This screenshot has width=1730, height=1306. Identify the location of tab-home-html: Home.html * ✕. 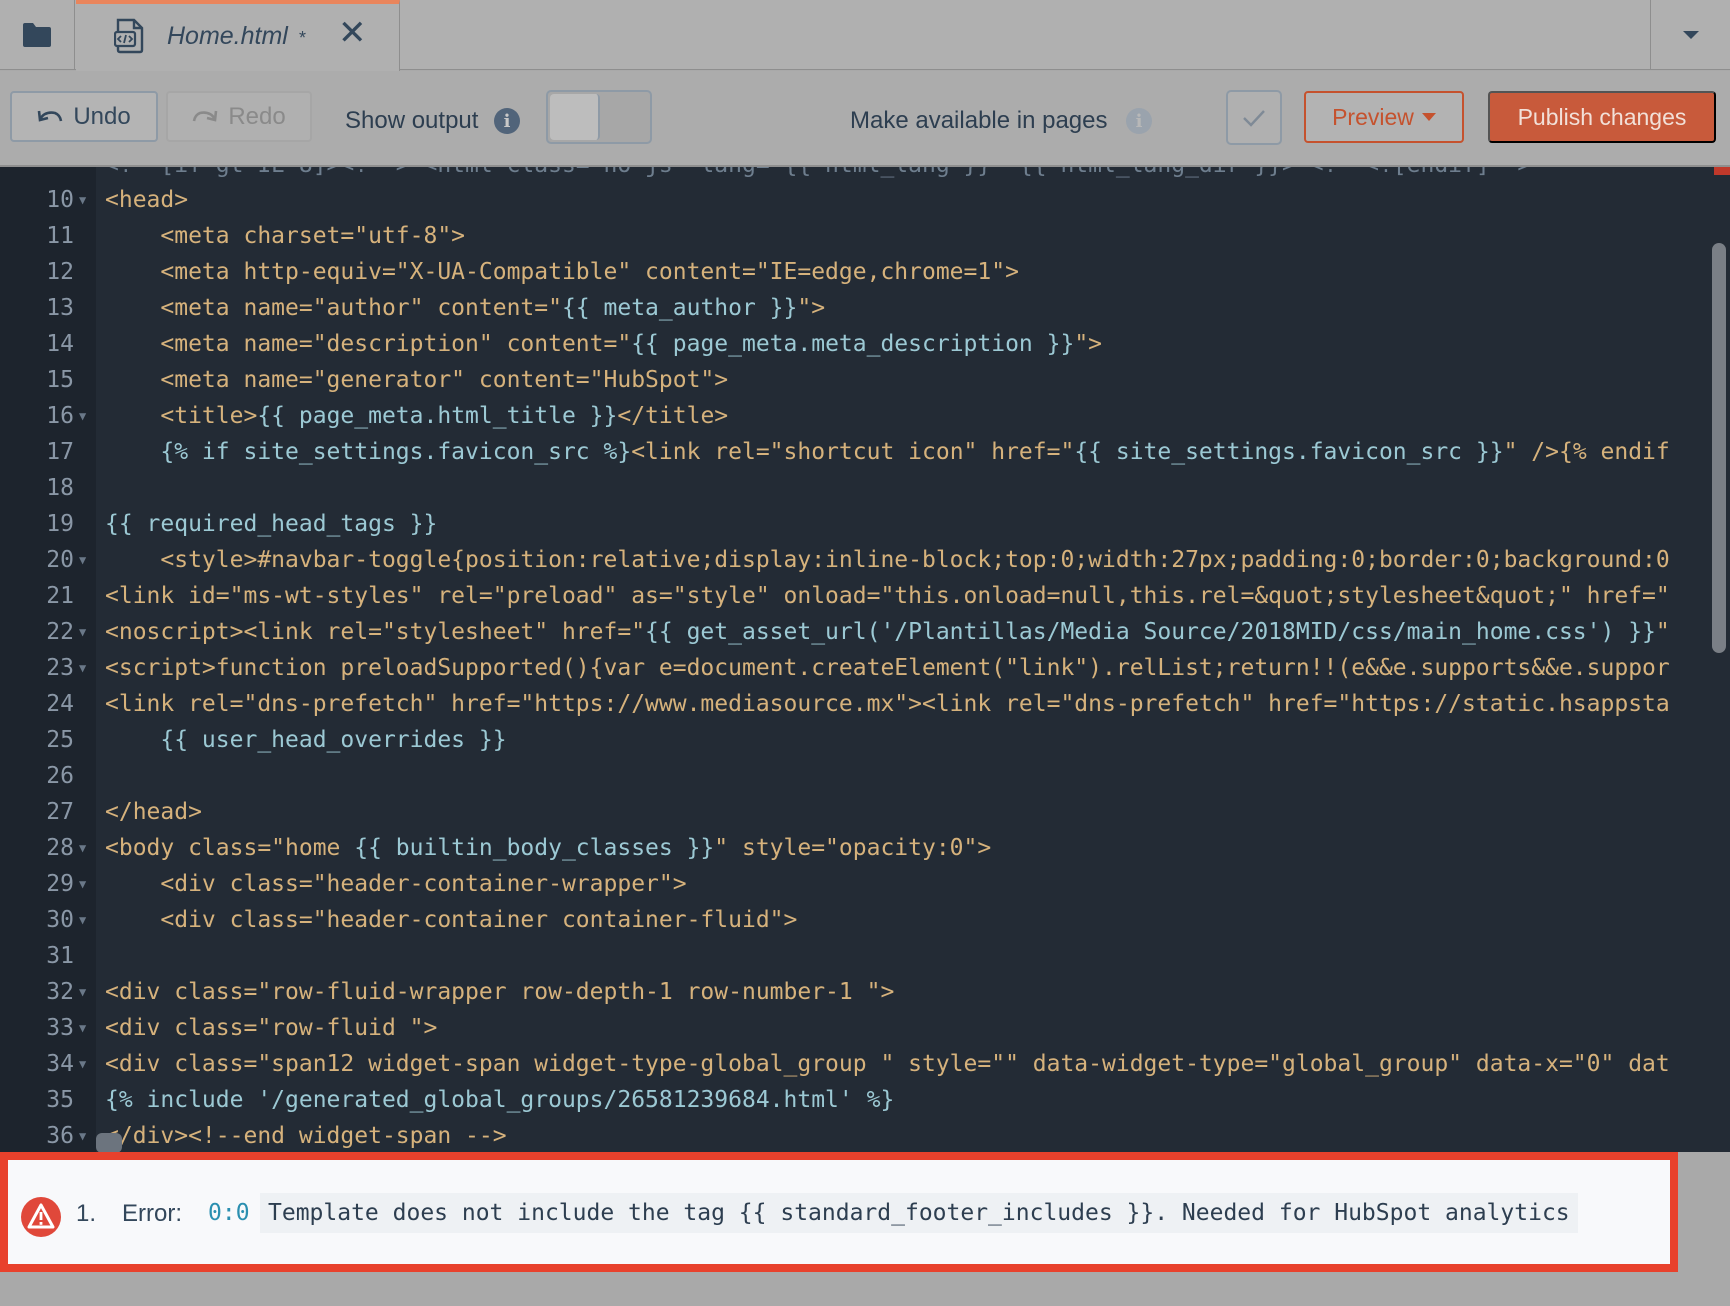
(238, 35).